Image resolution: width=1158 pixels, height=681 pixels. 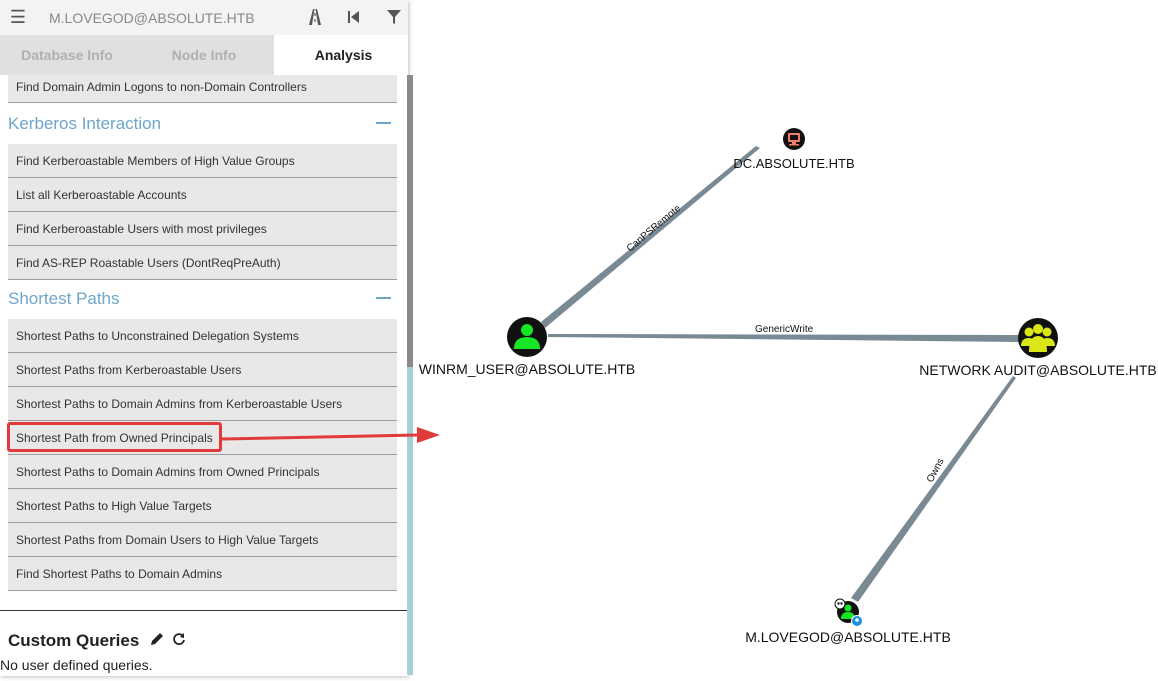 What do you see at coordinates (202, 195) in the screenshot?
I see `query-item: List all Kerberoastable Accounts` at bounding box center [202, 195].